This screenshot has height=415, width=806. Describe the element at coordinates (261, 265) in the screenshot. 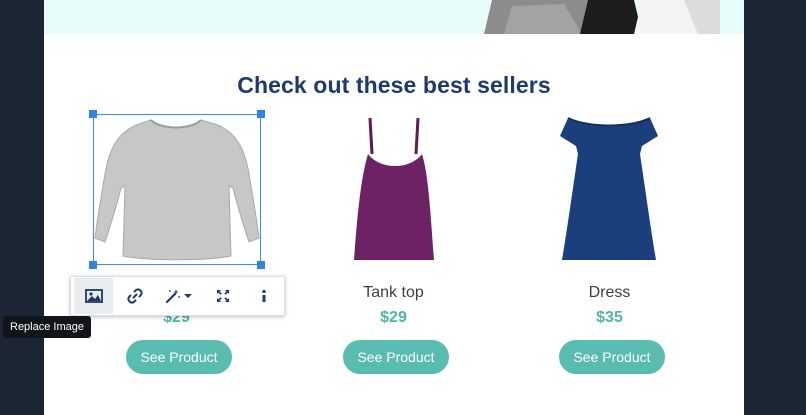

I see `resize-handle-bottom-right` at that location.